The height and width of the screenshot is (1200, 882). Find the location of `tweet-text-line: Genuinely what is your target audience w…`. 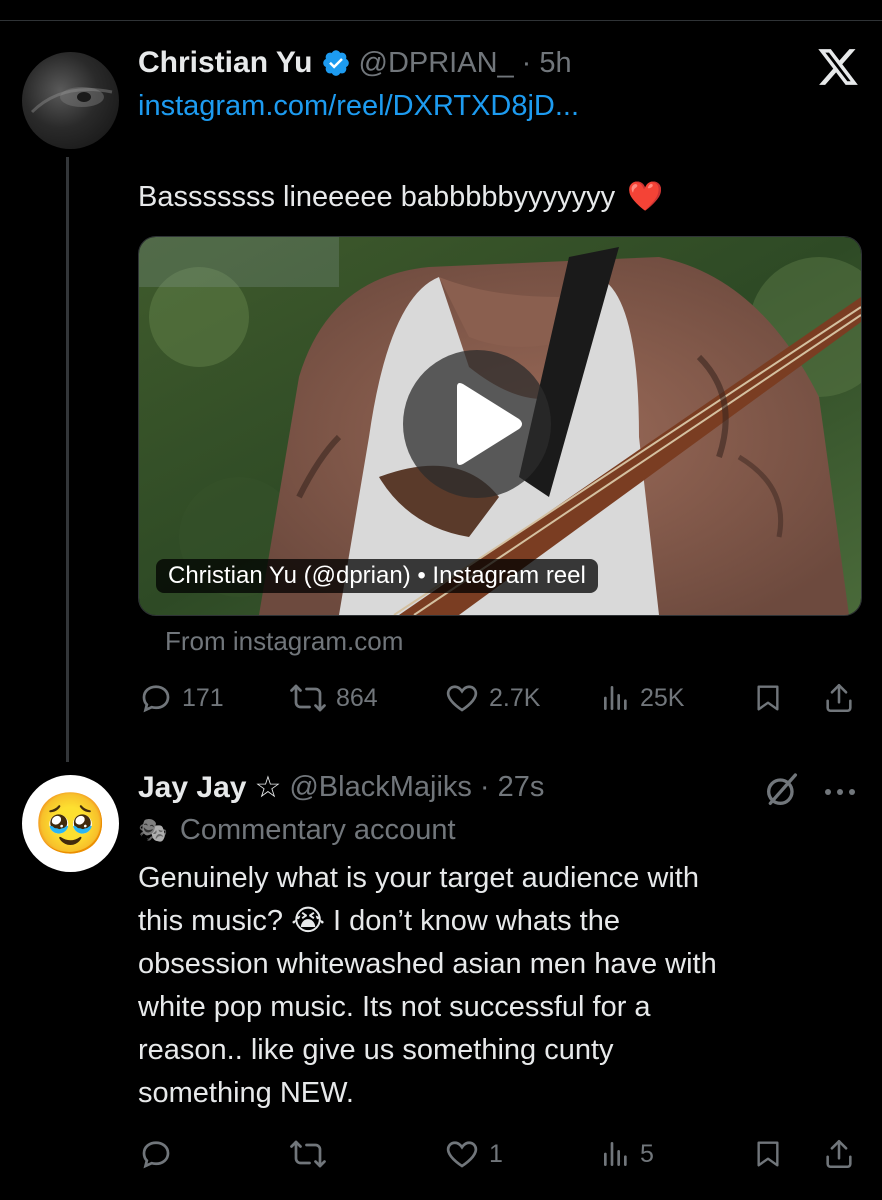

tweet-text-line: Genuinely what is your target audience w… is located at coordinates (418, 878).